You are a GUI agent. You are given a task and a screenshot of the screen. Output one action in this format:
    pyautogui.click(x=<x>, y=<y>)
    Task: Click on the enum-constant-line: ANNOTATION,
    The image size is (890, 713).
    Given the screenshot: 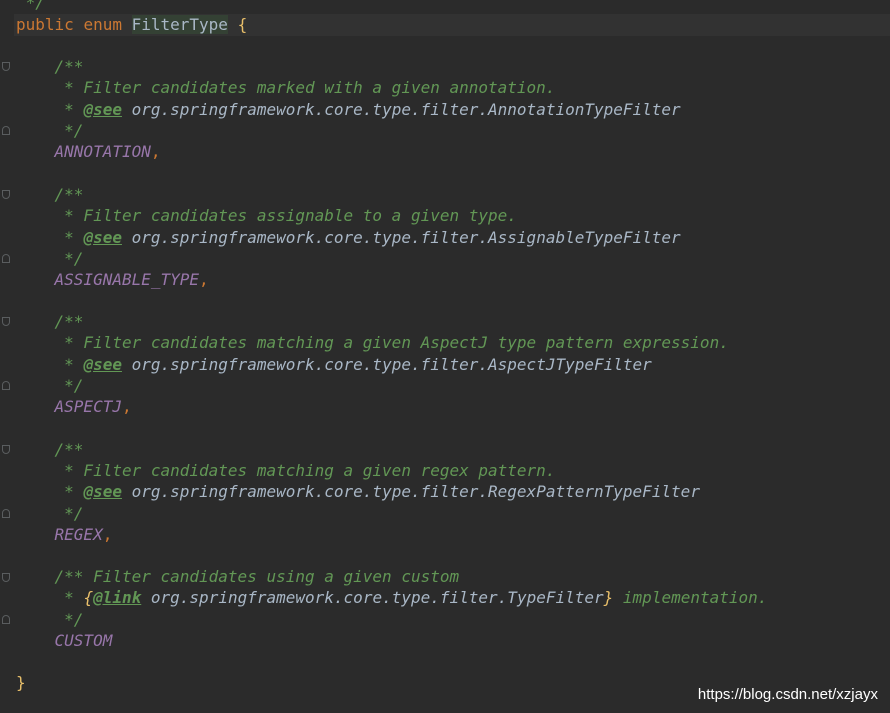 What is the action you would take?
    pyautogui.click(x=88, y=152)
    